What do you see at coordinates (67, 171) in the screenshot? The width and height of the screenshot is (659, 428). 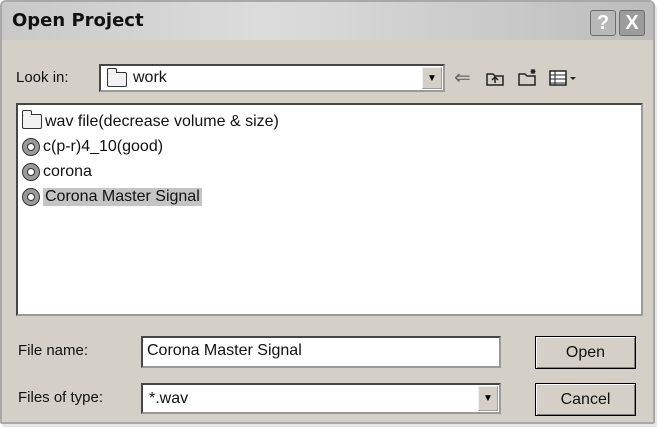 I see `file-name: corona` at bounding box center [67, 171].